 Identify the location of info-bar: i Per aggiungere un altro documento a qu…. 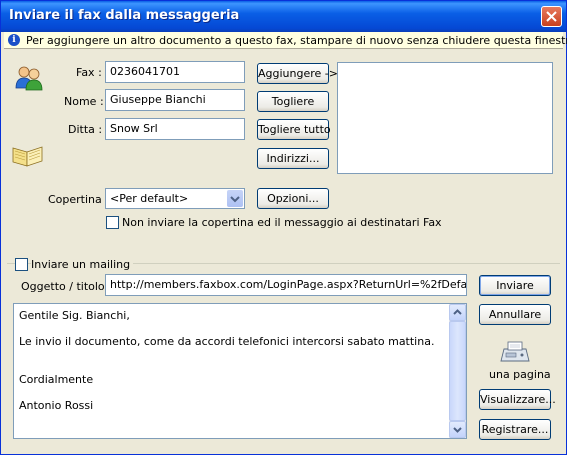
(285, 40).